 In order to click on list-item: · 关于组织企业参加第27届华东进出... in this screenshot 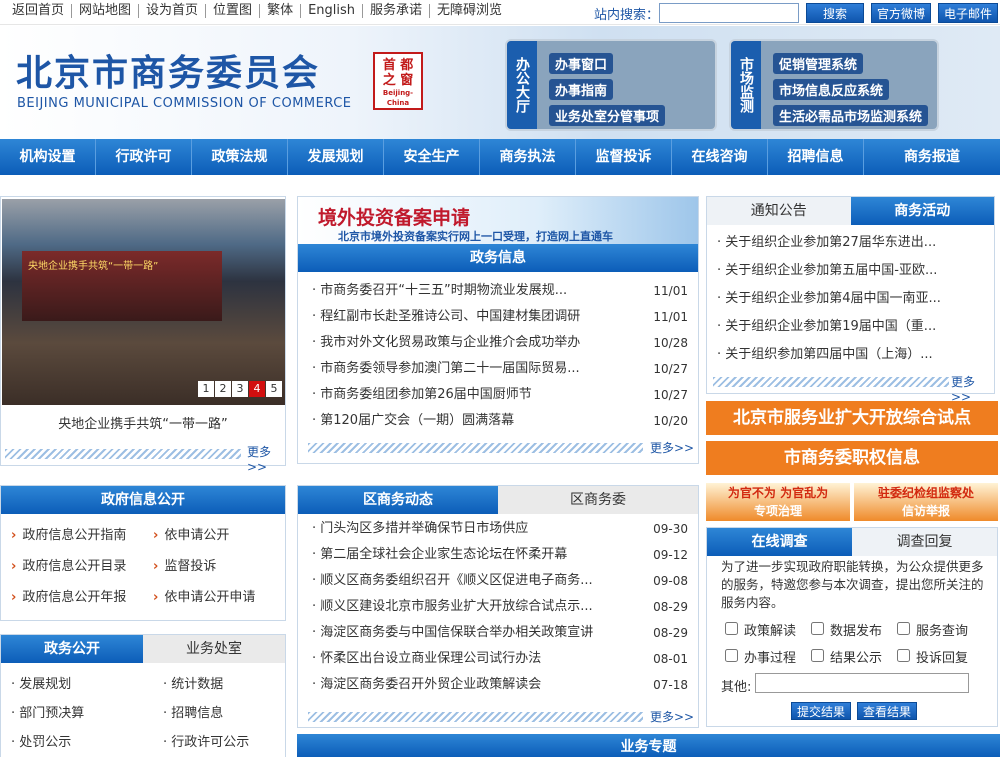, I will do `click(855, 243)`.